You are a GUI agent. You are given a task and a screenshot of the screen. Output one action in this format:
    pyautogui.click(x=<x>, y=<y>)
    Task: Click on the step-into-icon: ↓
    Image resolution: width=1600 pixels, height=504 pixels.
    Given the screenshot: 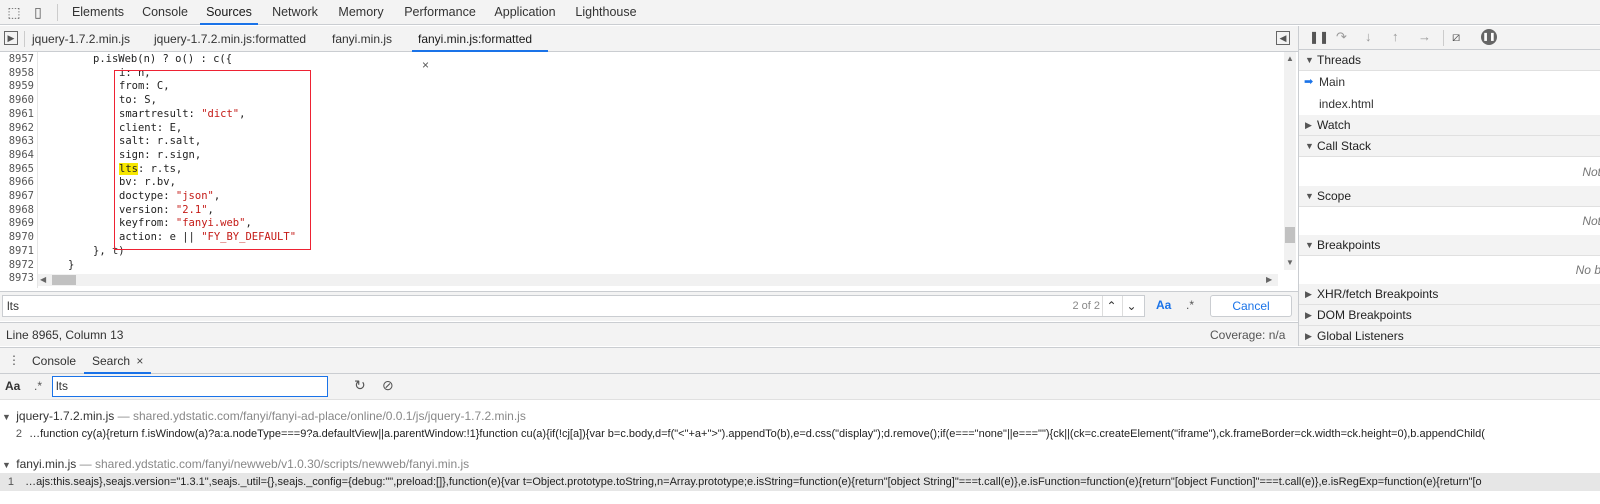 What is the action you would take?
    pyautogui.click(x=1368, y=36)
    